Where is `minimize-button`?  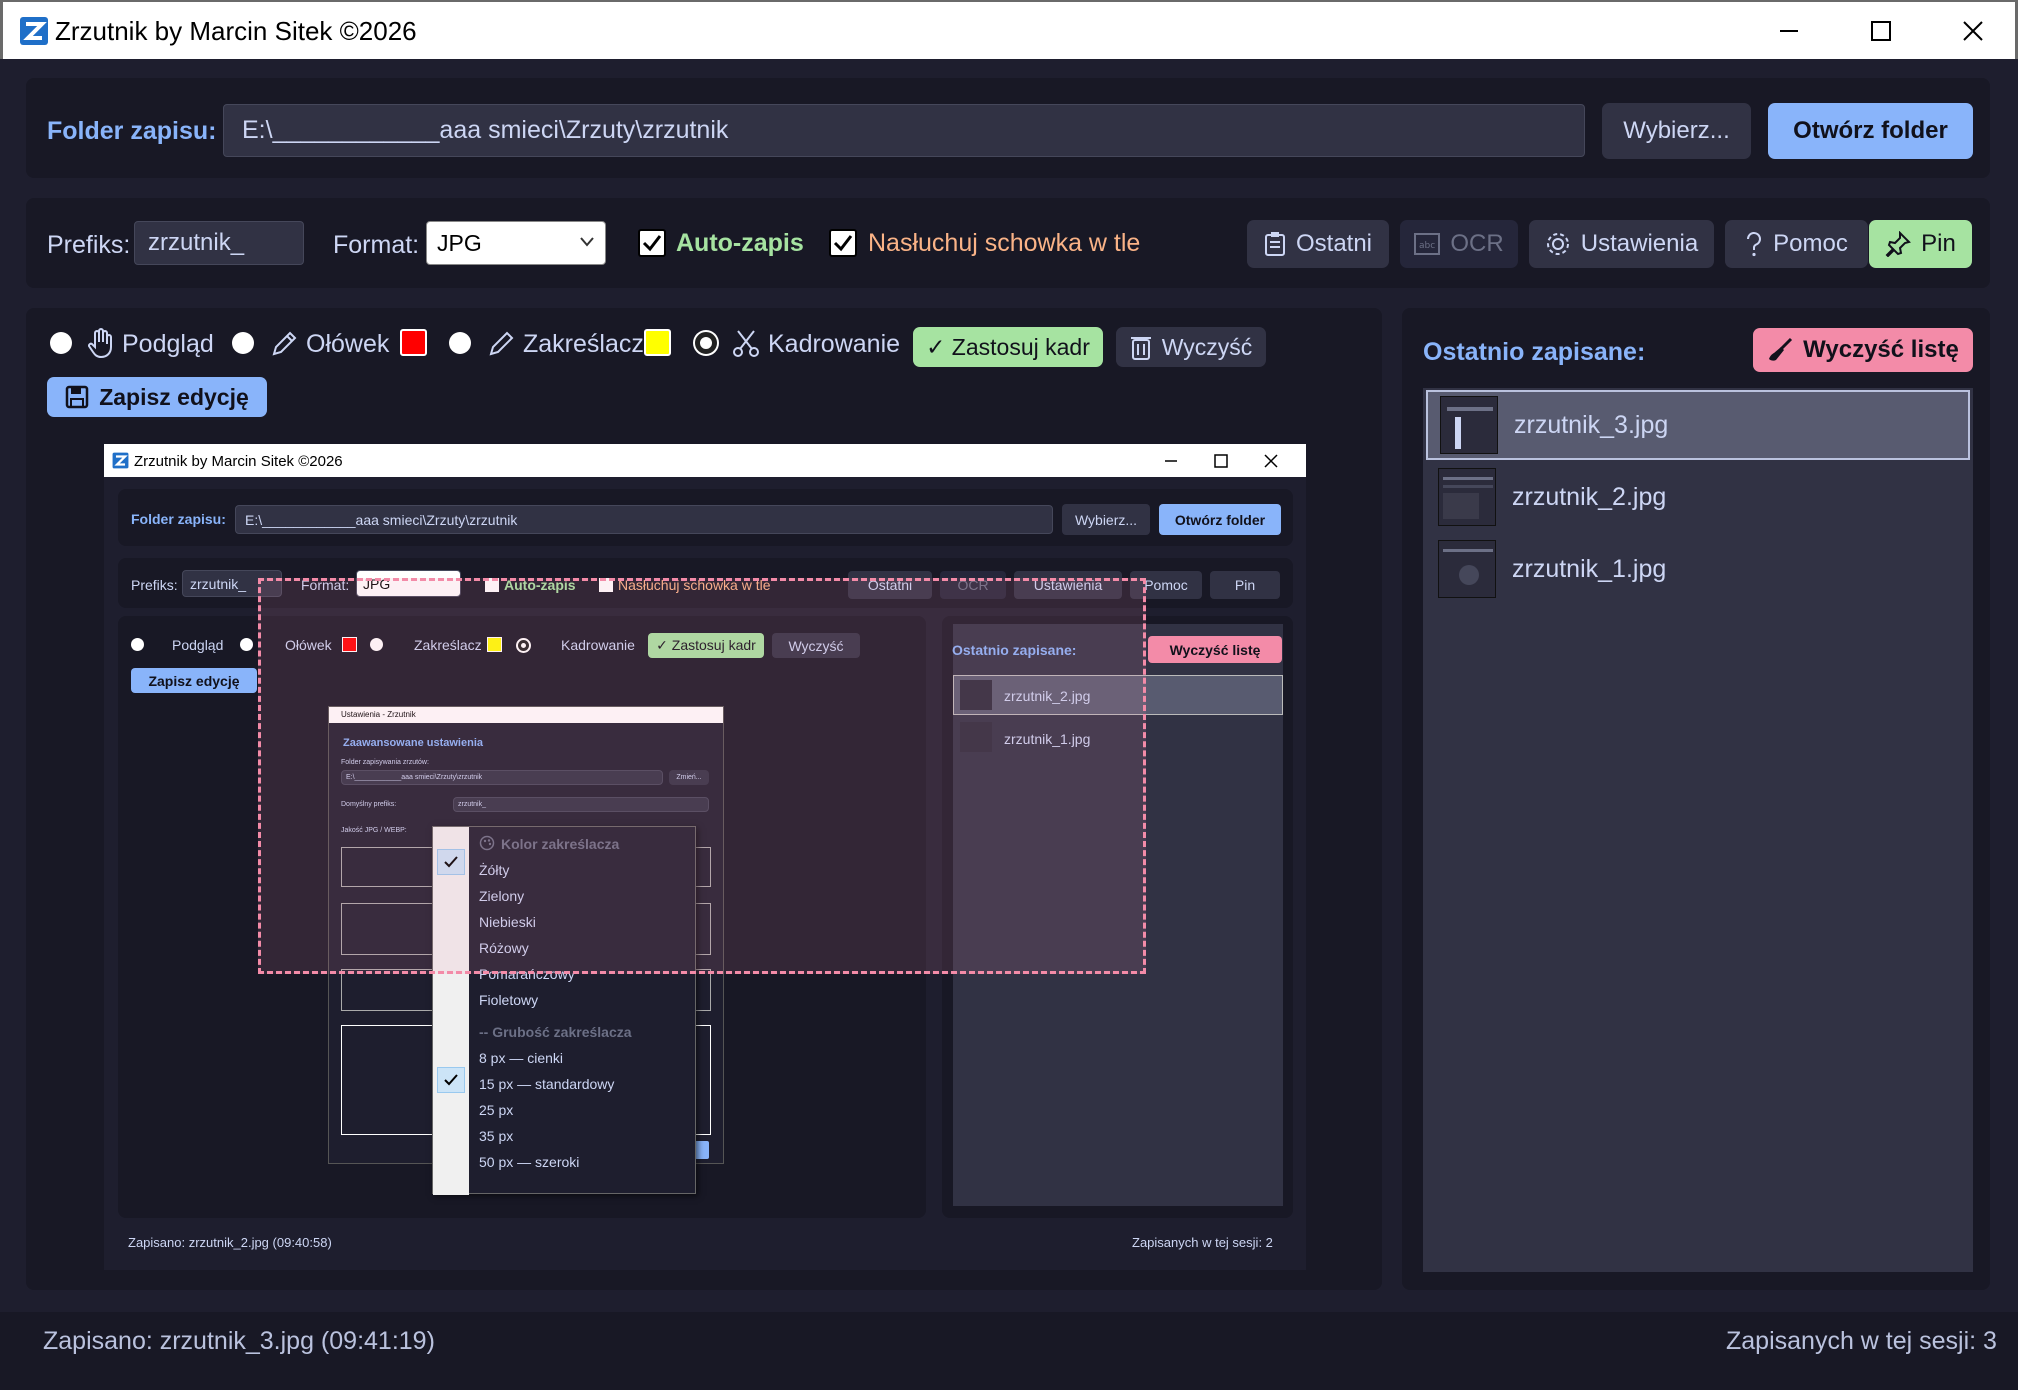 minimize-button is located at coordinates (1789, 30).